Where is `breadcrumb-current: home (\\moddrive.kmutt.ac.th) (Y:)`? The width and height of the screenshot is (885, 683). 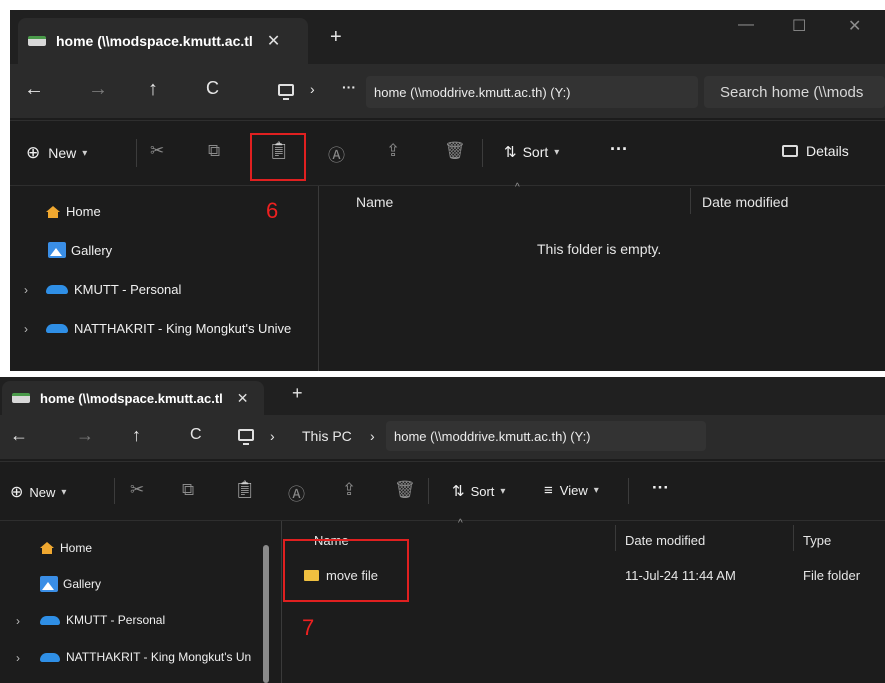 breadcrumb-current: home (\\moddrive.kmutt.ac.th) (Y:) is located at coordinates (546, 436).